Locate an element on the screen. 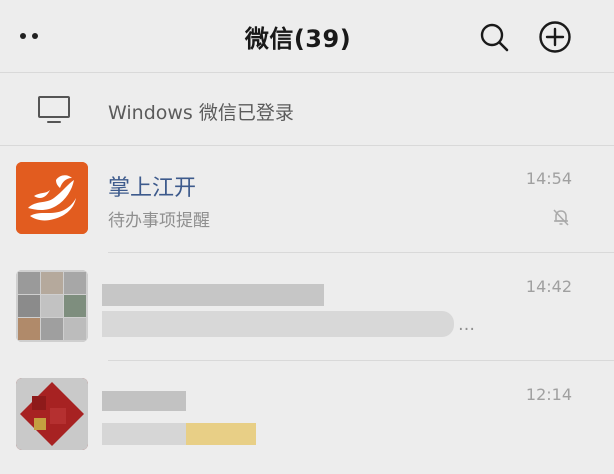  chat-preview: 待办事项提醒 is located at coordinates (159, 221).